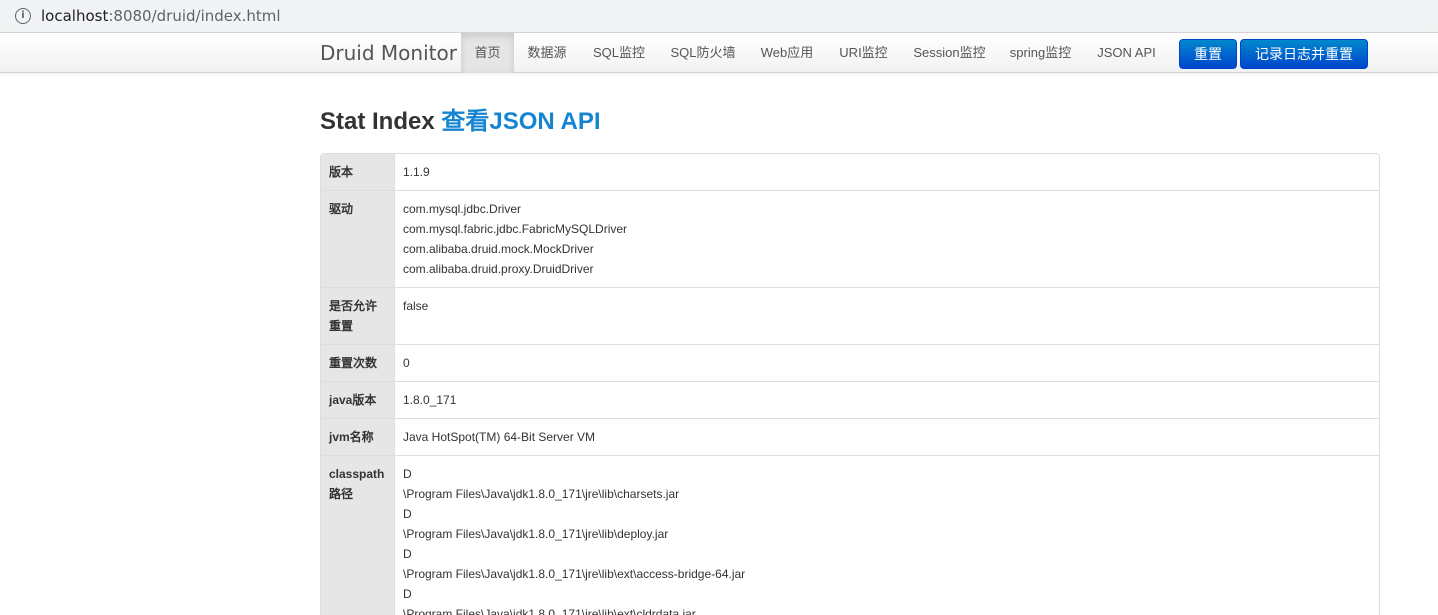 The image size is (1438, 615). What do you see at coordinates (887, 437) in the screenshot?
I see `row-value: Java HotSpot(TM) 64-Bit Server VM` at bounding box center [887, 437].